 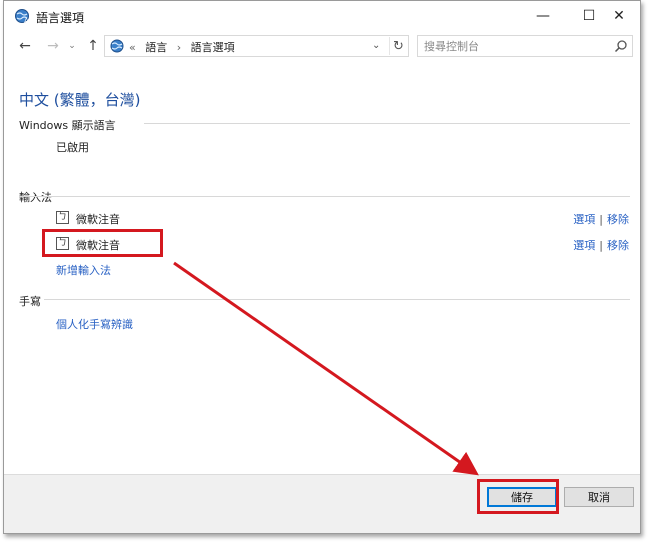 What do you see at coordinates (621, 46) in the screenshot?
I see `search-icon` at bounding box center [621, 46].